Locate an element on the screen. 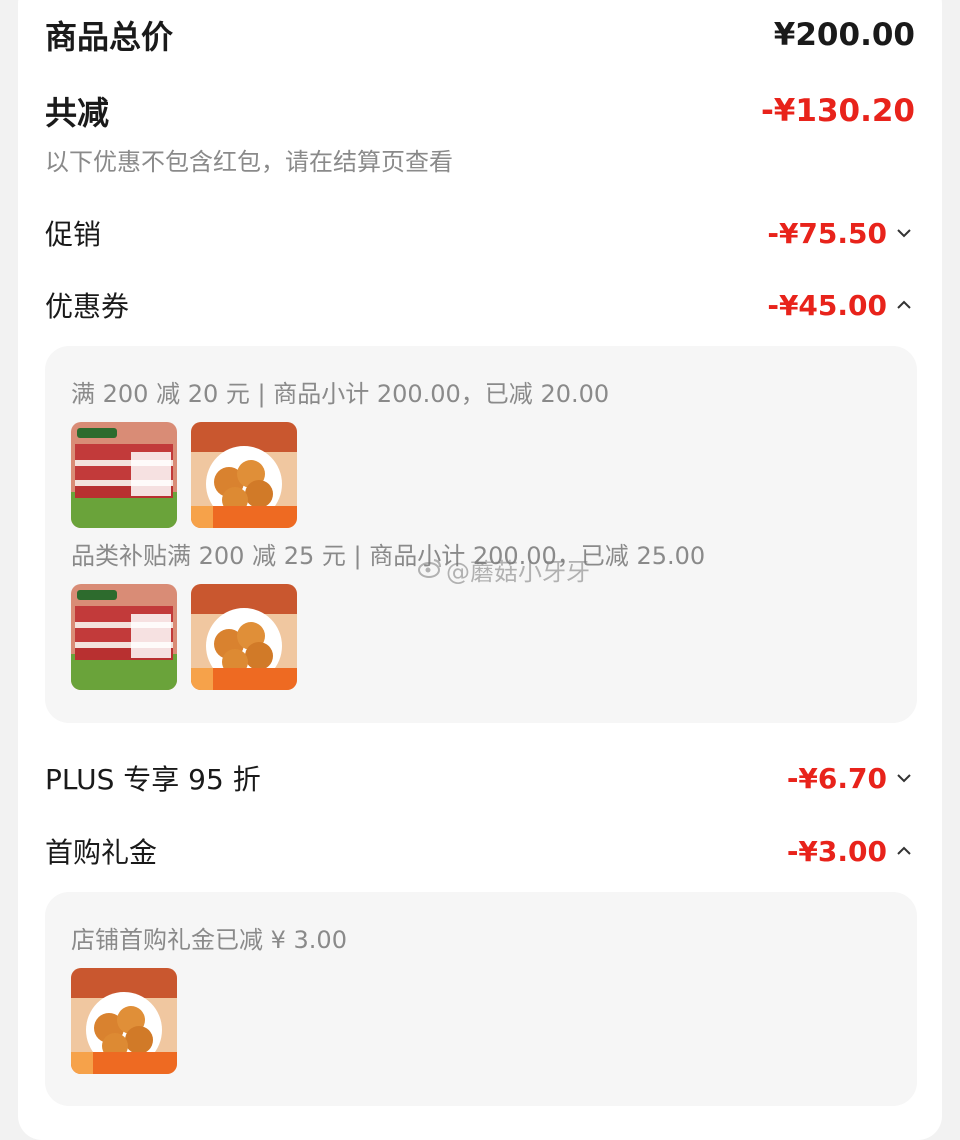 Image resolution: width=960 pixels, height=1140 pixels. total-price-label: 商品总价 is located at coordinates (109, 37).